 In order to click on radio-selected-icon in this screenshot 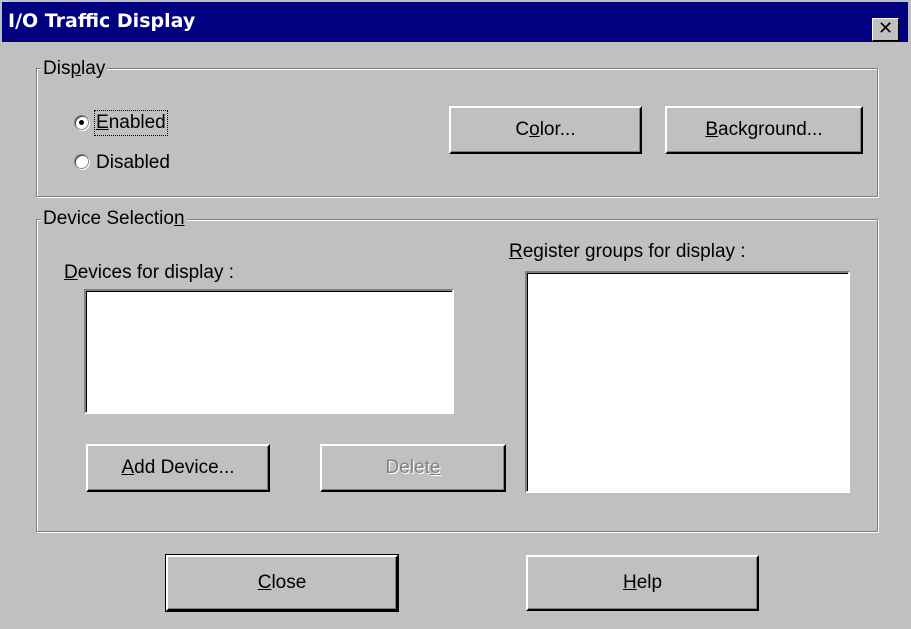, I will do `click(81, 122)`.